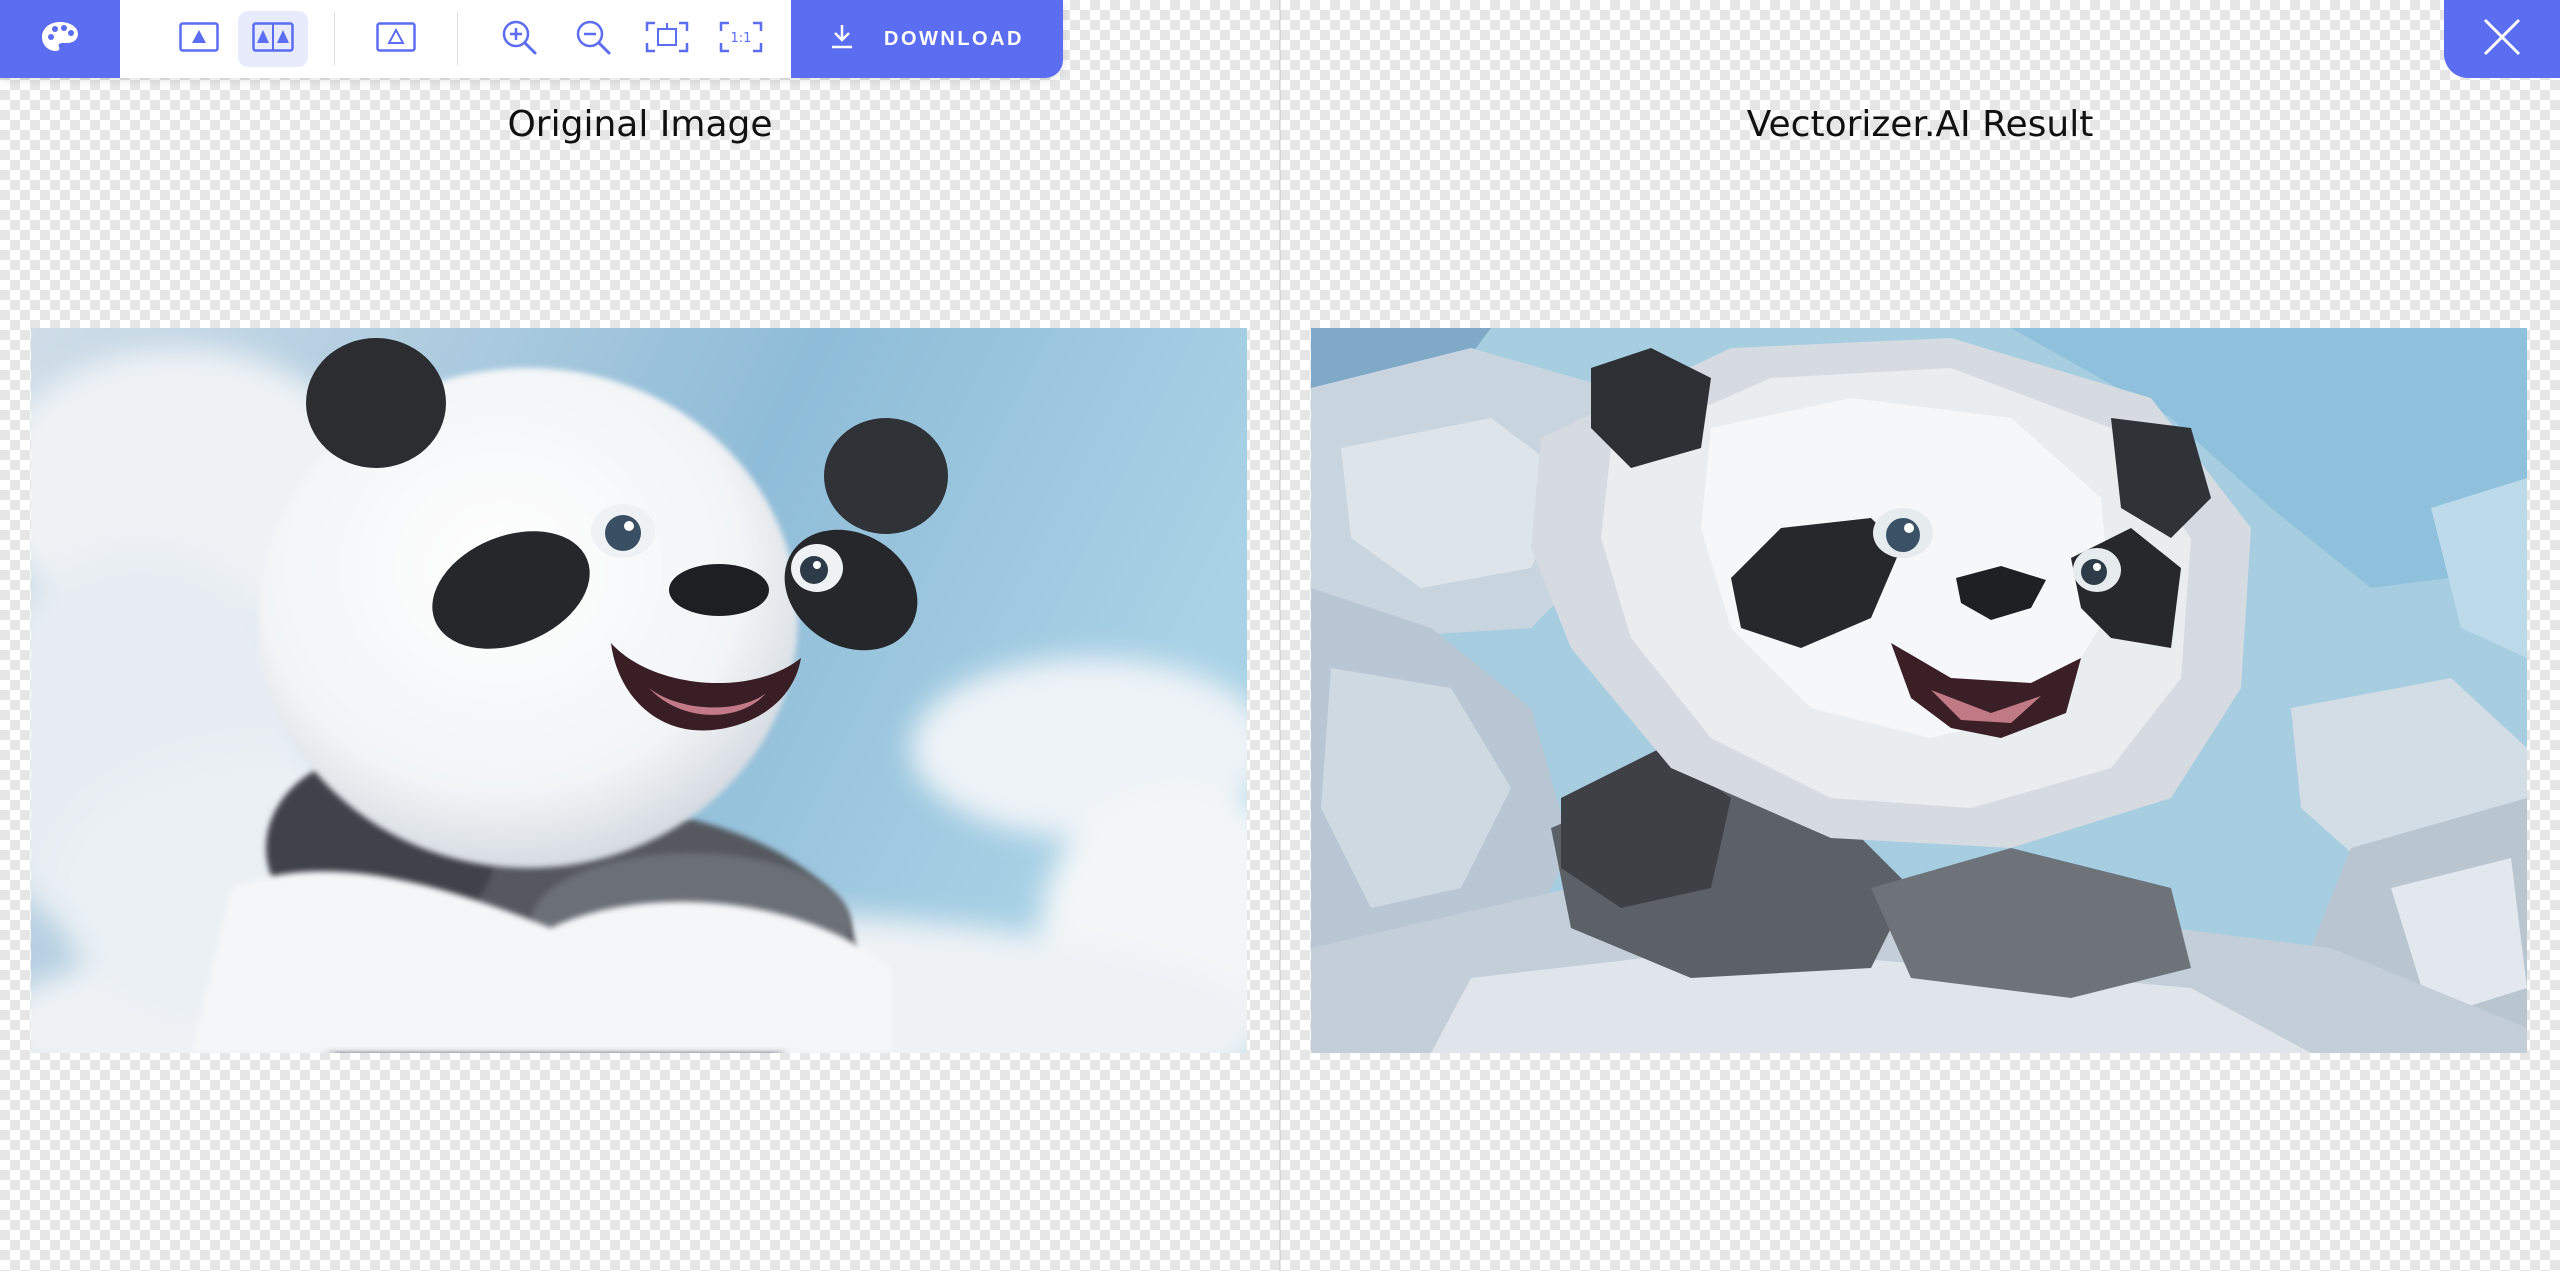  I want to click on toolbar: 1:1 DOWNLOAD, so click(531, 39).